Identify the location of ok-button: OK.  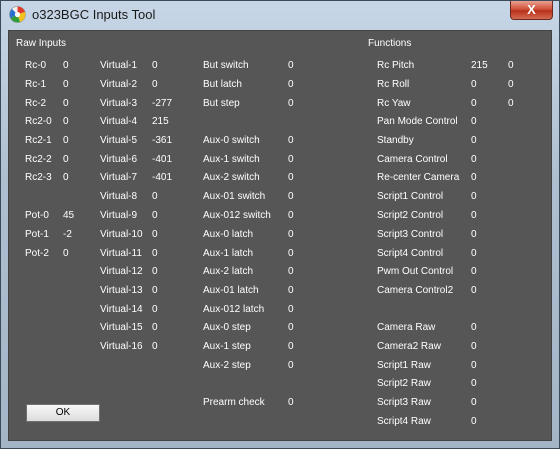
(63, 413).